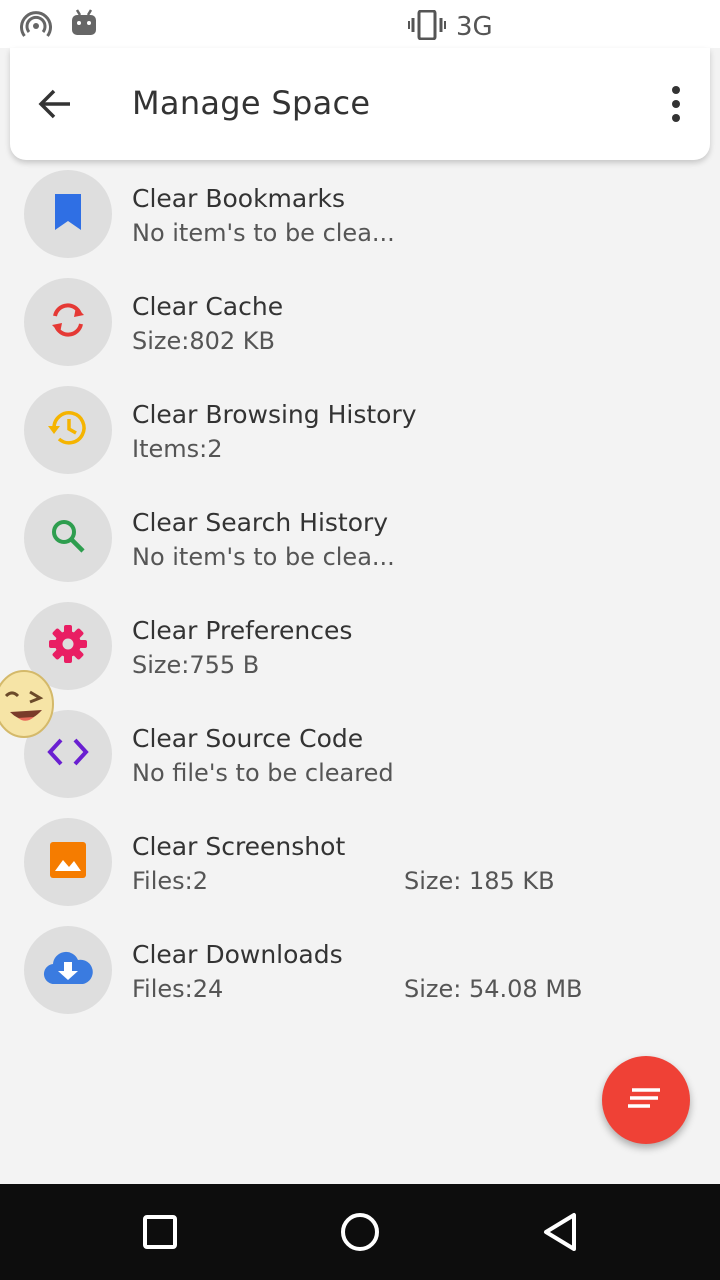 The height and width of the screenshot is (1280, 720). I want to click on list-item-clear-downloads: Clear Downloads Files:24 Size: 54.08 MB, so click(360, 970).